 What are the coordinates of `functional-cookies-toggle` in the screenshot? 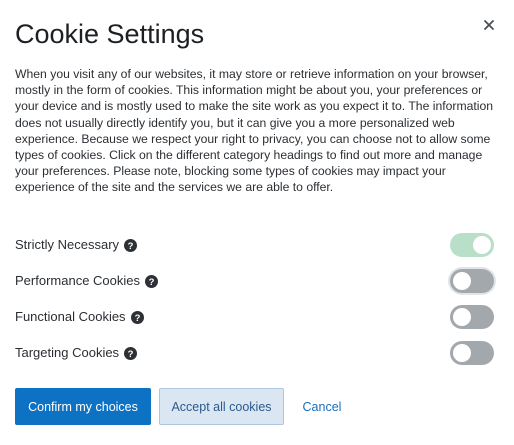 It's located at (472, 317).